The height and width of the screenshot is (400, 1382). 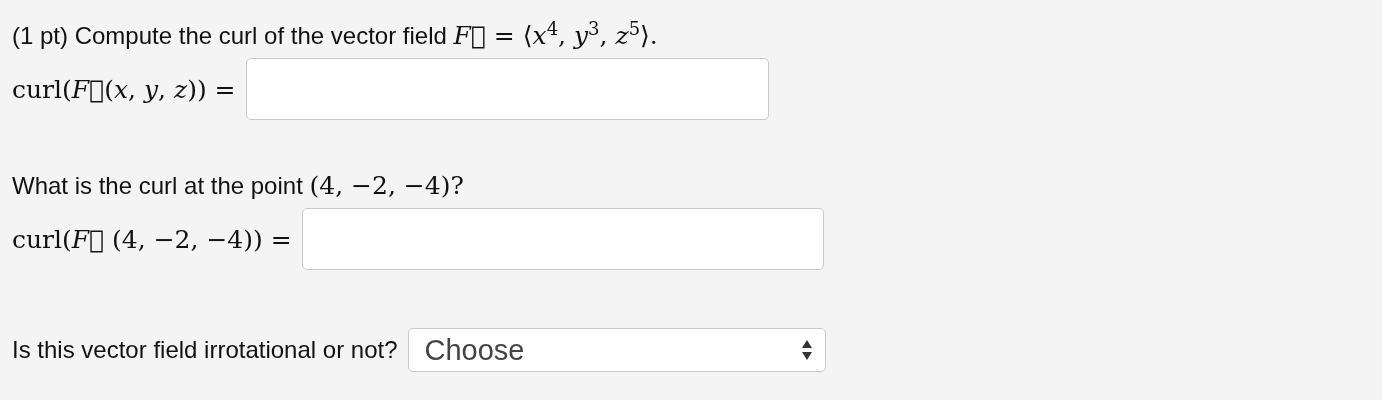 I want to click on question-text: What is the curl at the point (4, −2, −4)?, so click(x=238, y=186).